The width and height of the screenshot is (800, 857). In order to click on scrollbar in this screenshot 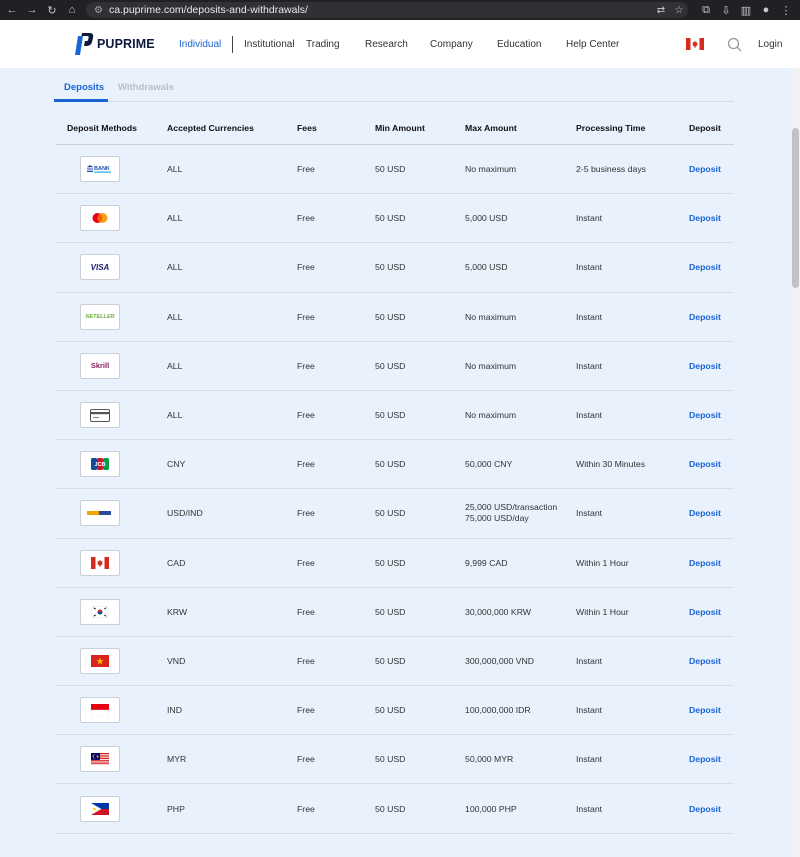, I will do `click(795, 462)`.